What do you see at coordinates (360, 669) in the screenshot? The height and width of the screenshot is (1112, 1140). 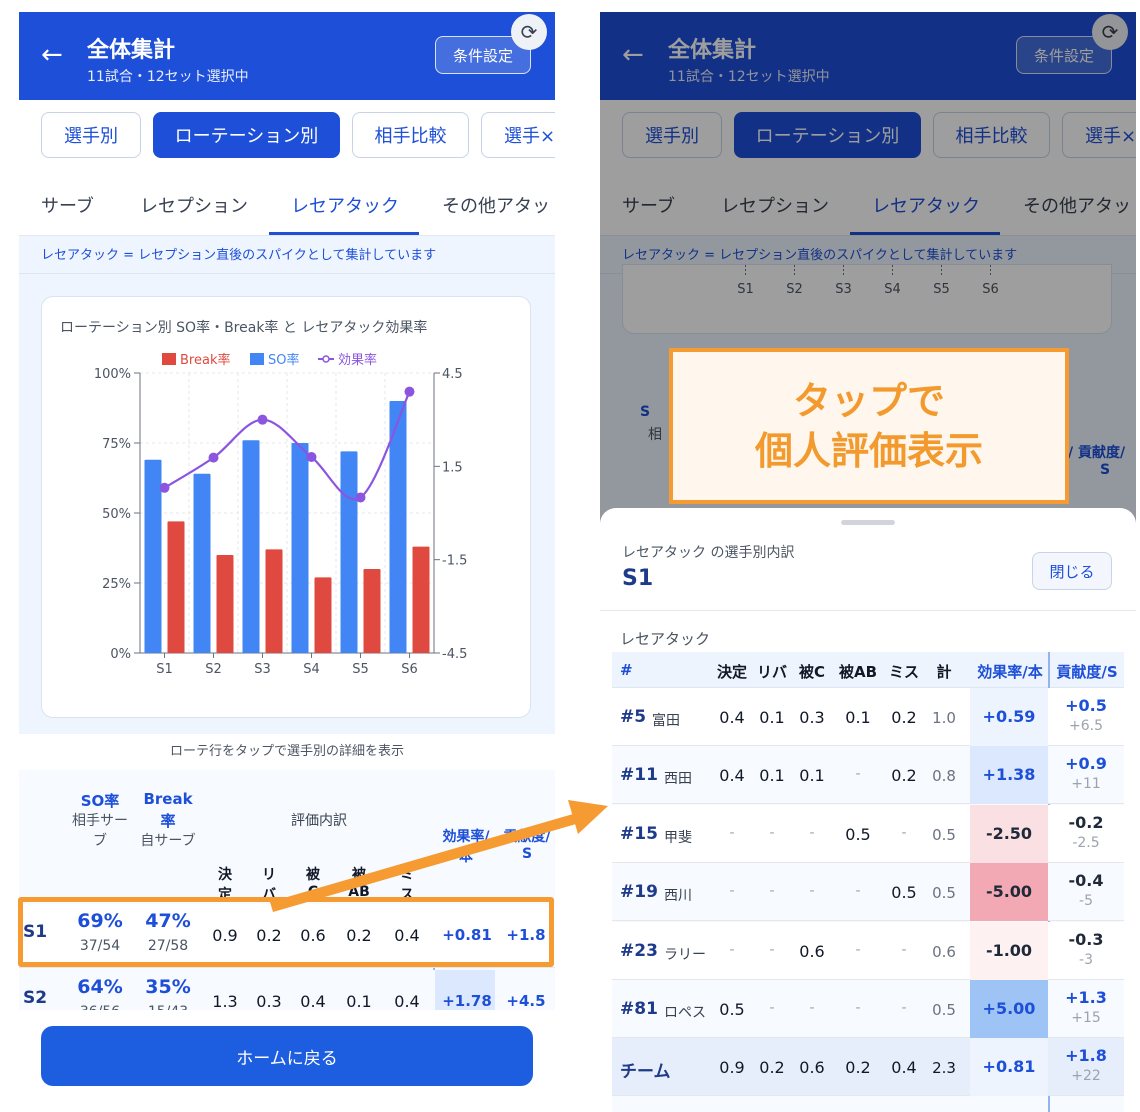 I see `x-tick-label: S5` at bounding box center [360, 669].